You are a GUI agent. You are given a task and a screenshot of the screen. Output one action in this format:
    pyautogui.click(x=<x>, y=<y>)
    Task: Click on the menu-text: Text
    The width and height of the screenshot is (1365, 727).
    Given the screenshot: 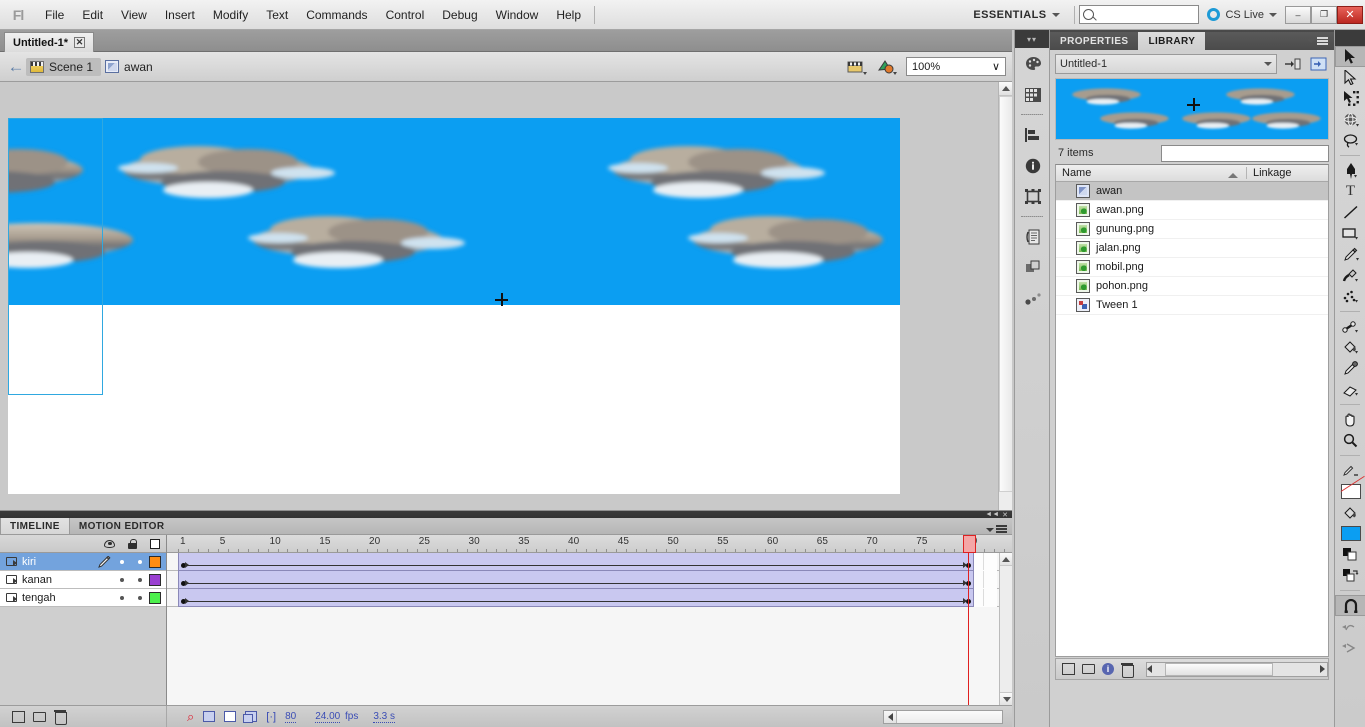 What is the action you would take?
    pyautogui.click(x=277, y=15)
    